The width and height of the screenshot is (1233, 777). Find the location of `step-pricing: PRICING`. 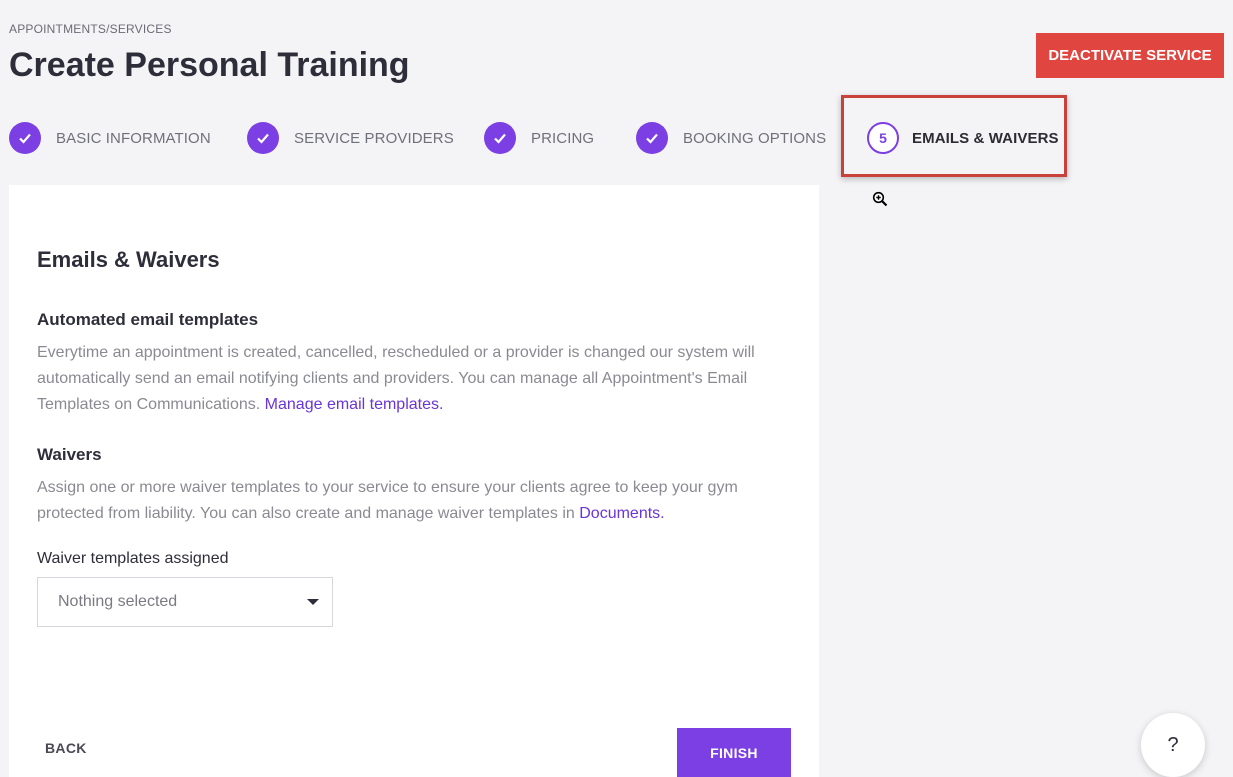

step-pricing: PRICING is located at coordinates (539, 138).